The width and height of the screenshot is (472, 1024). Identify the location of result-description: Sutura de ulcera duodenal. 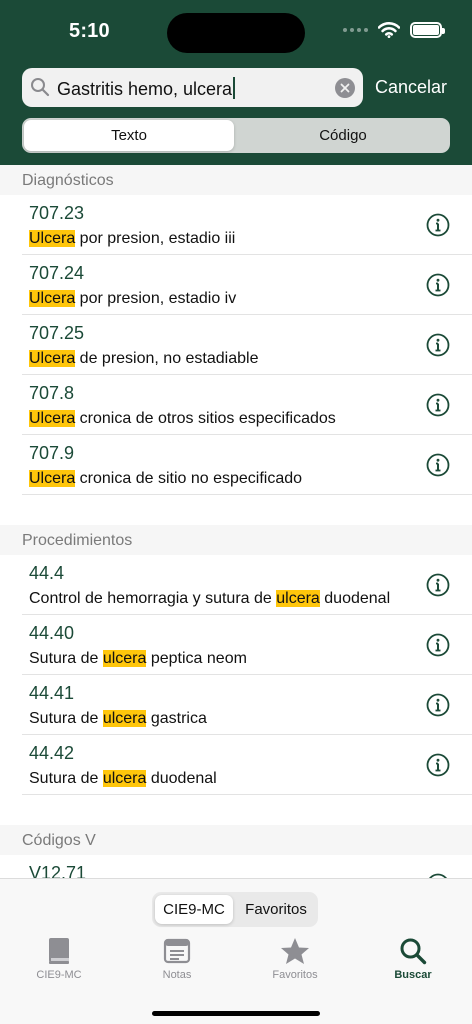
(123, 779).